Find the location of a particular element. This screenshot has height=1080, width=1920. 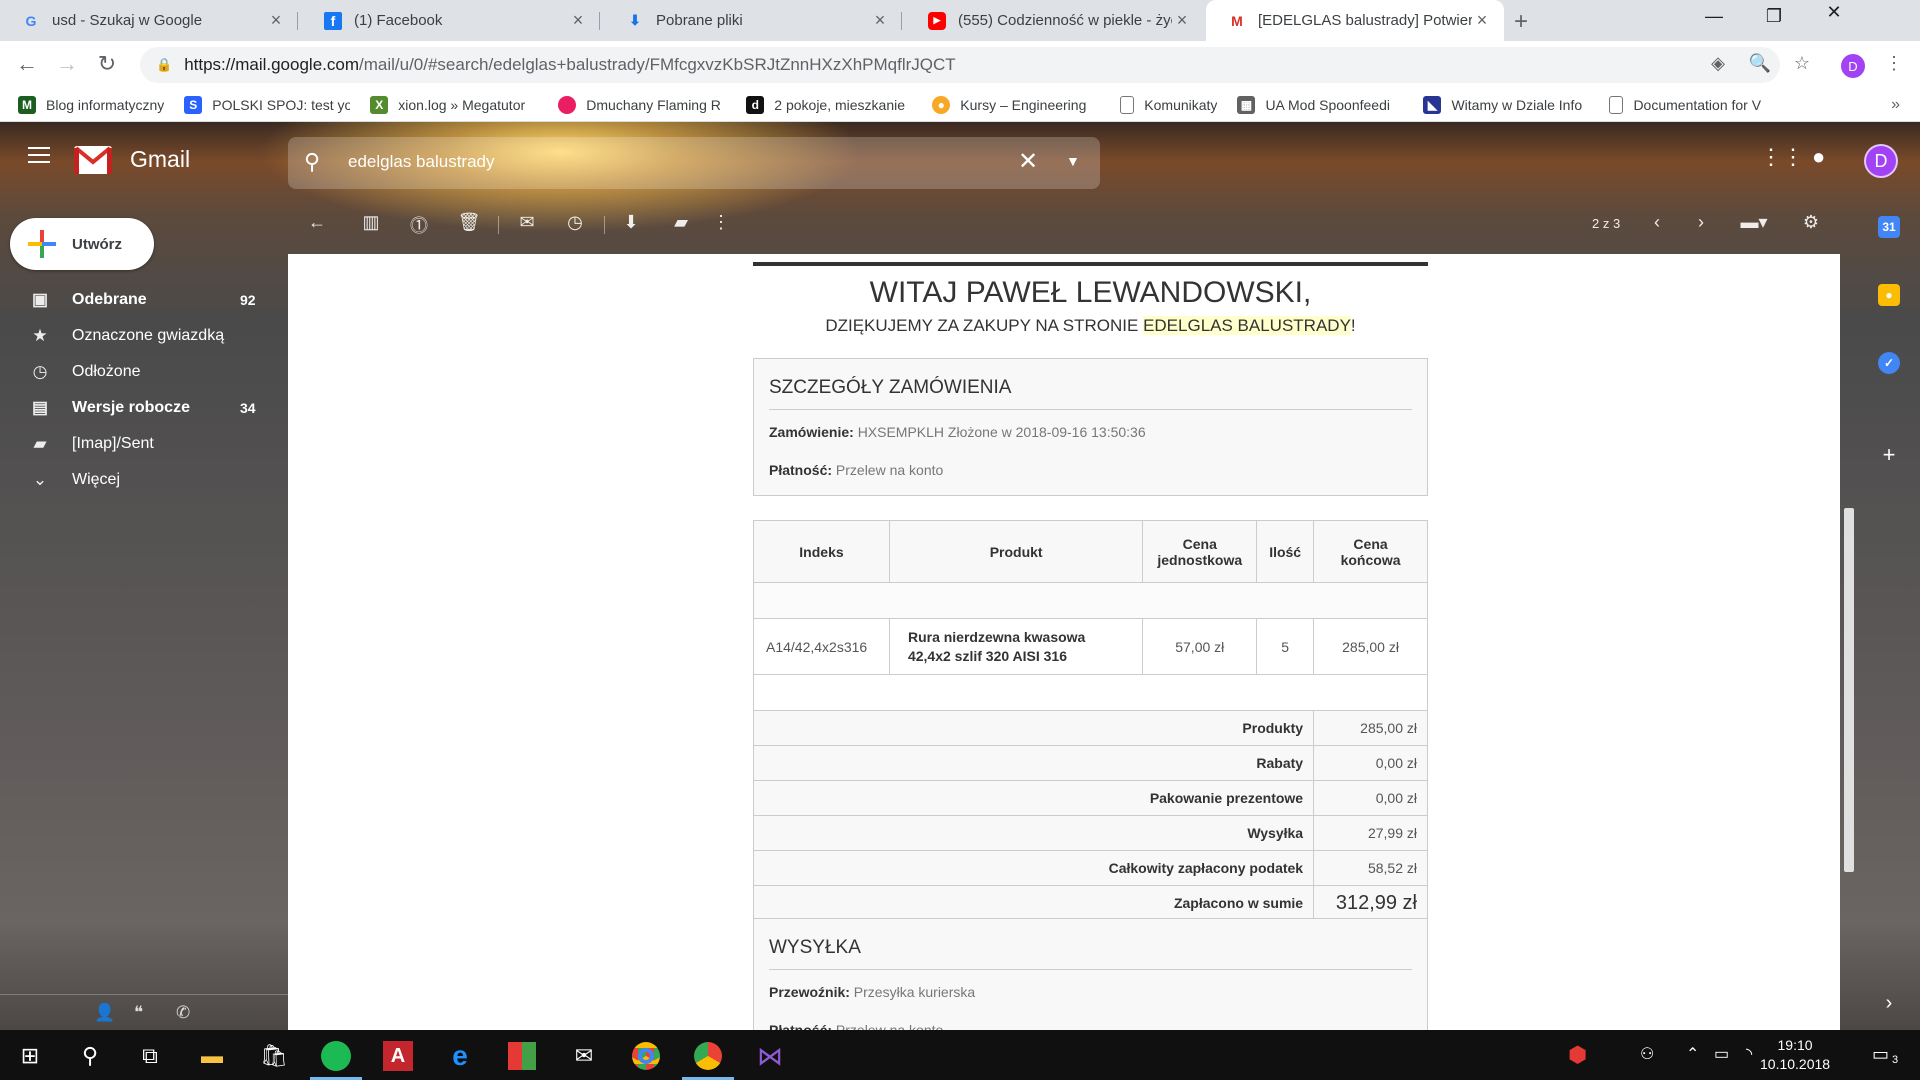

back-to-list-icon: ← is located at coordinates (317, 222).